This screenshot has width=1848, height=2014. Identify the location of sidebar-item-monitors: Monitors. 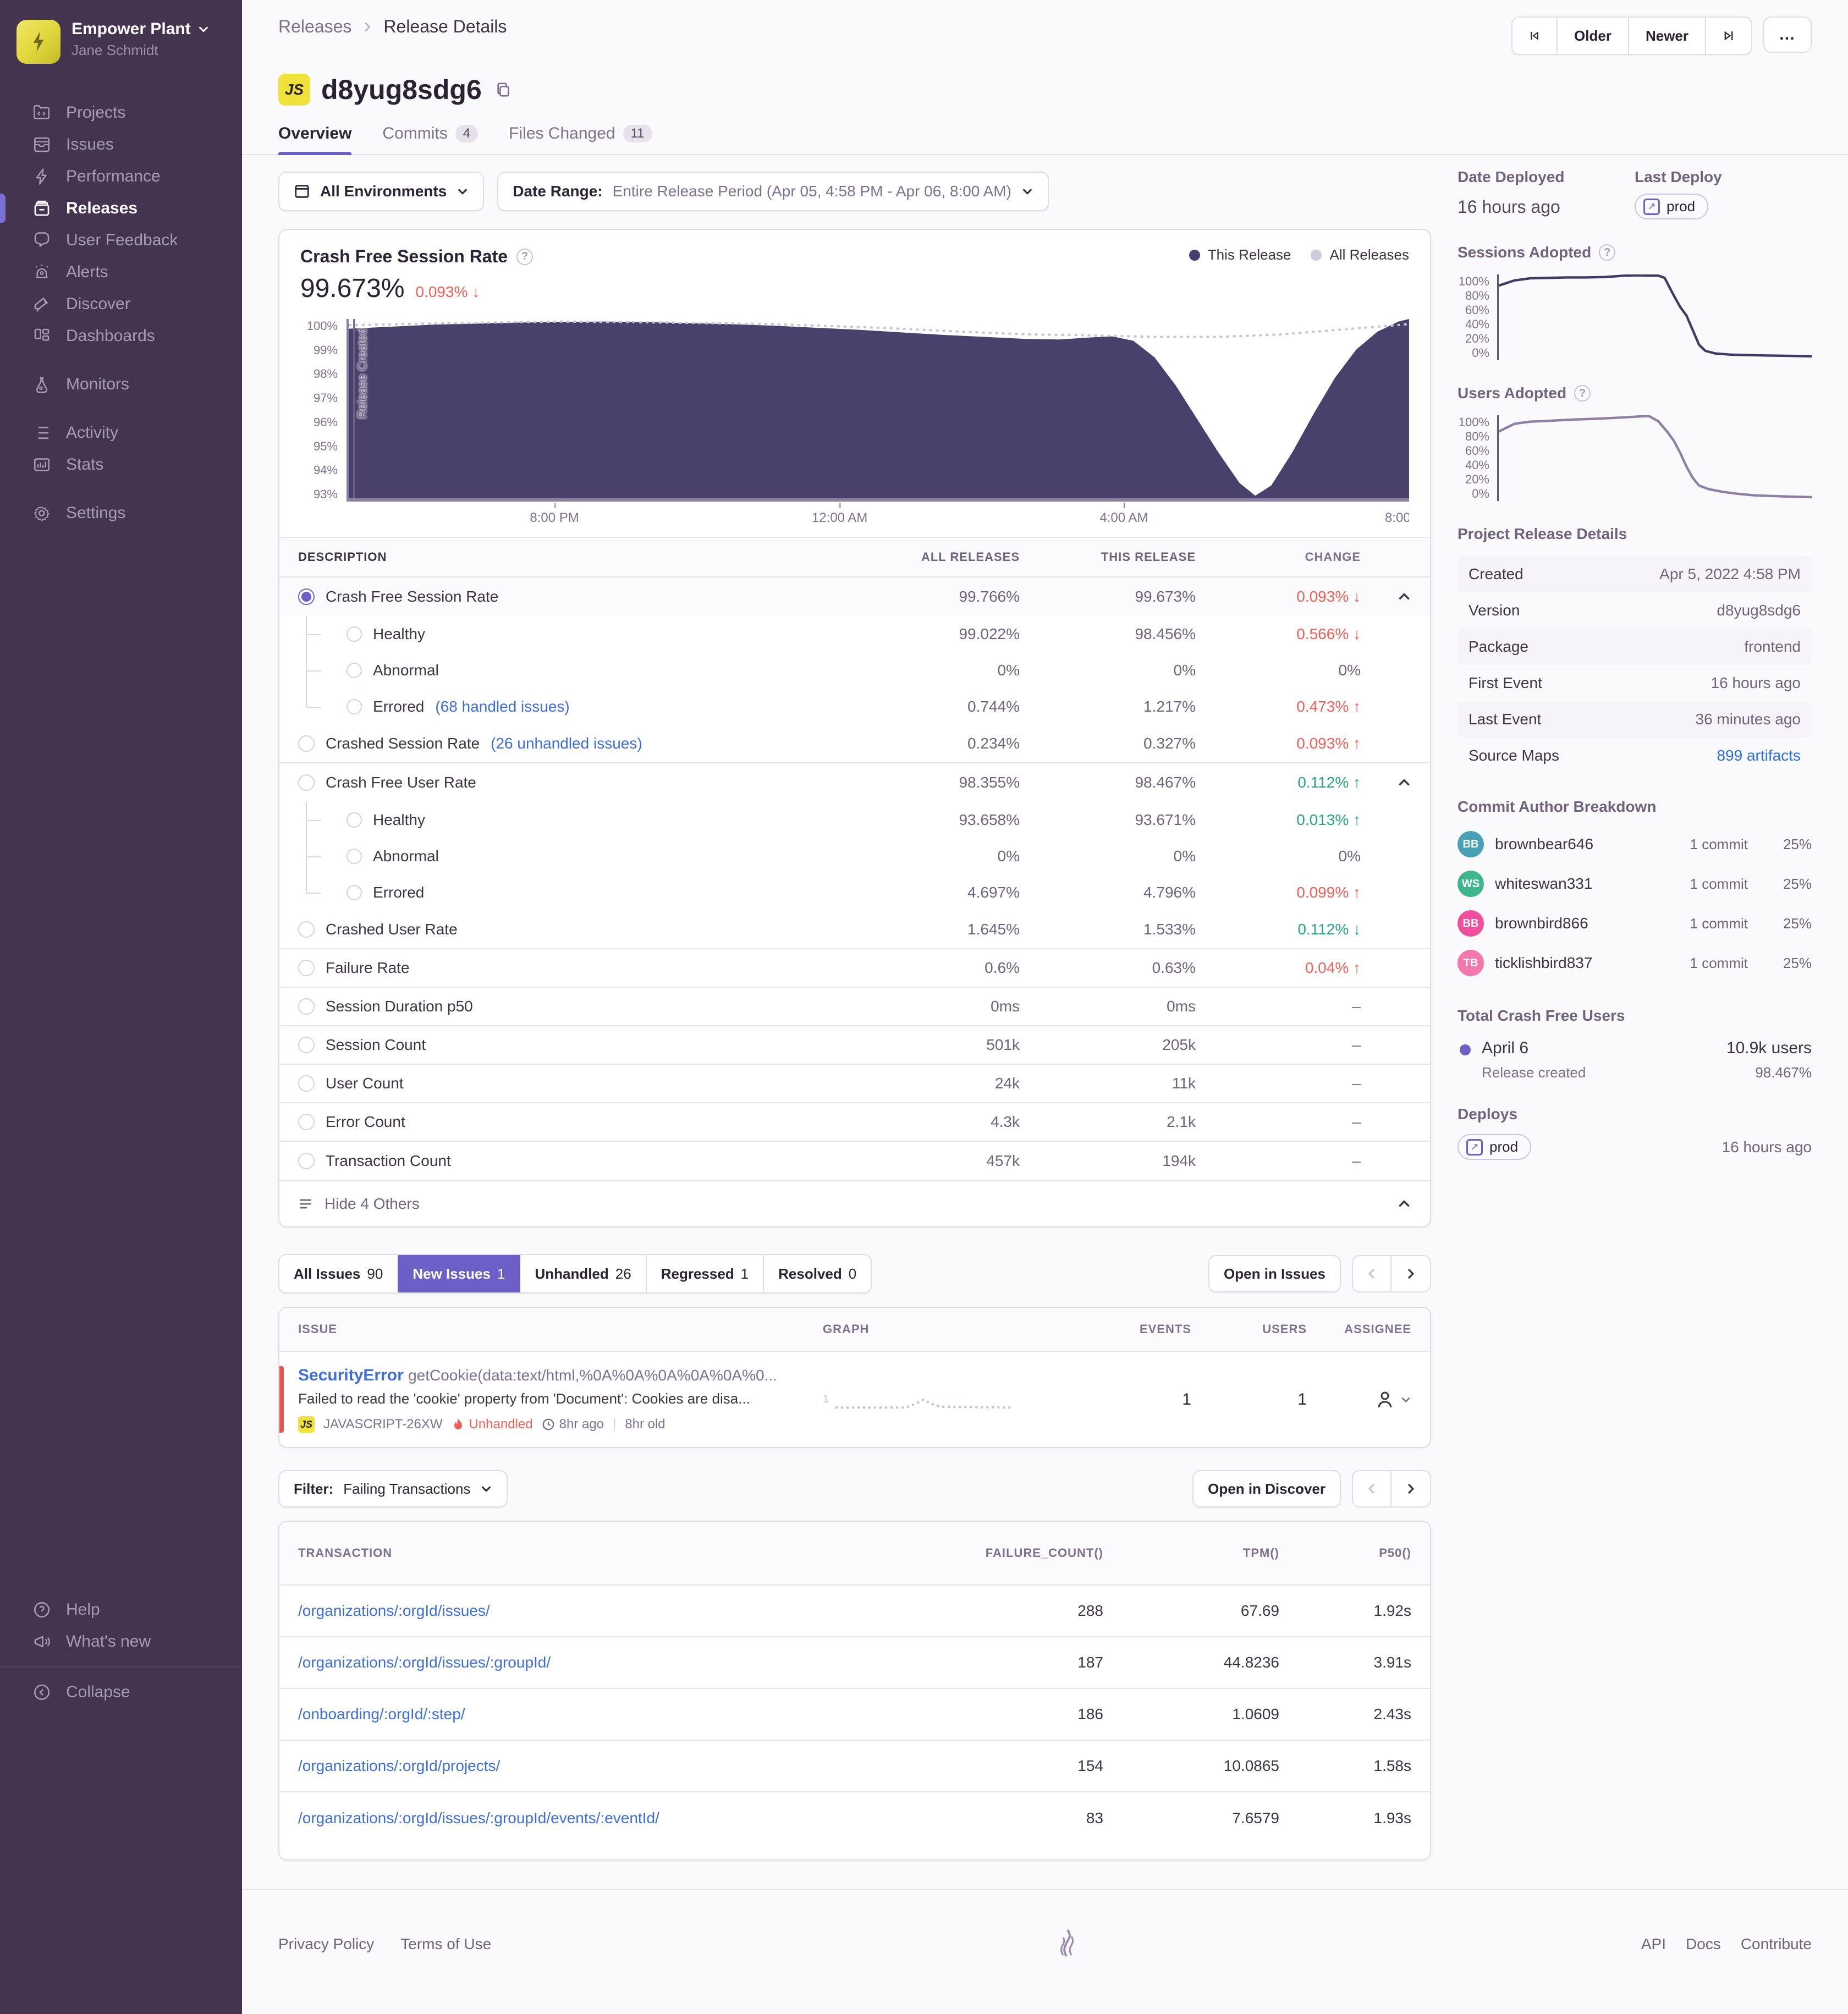
(121, 384).